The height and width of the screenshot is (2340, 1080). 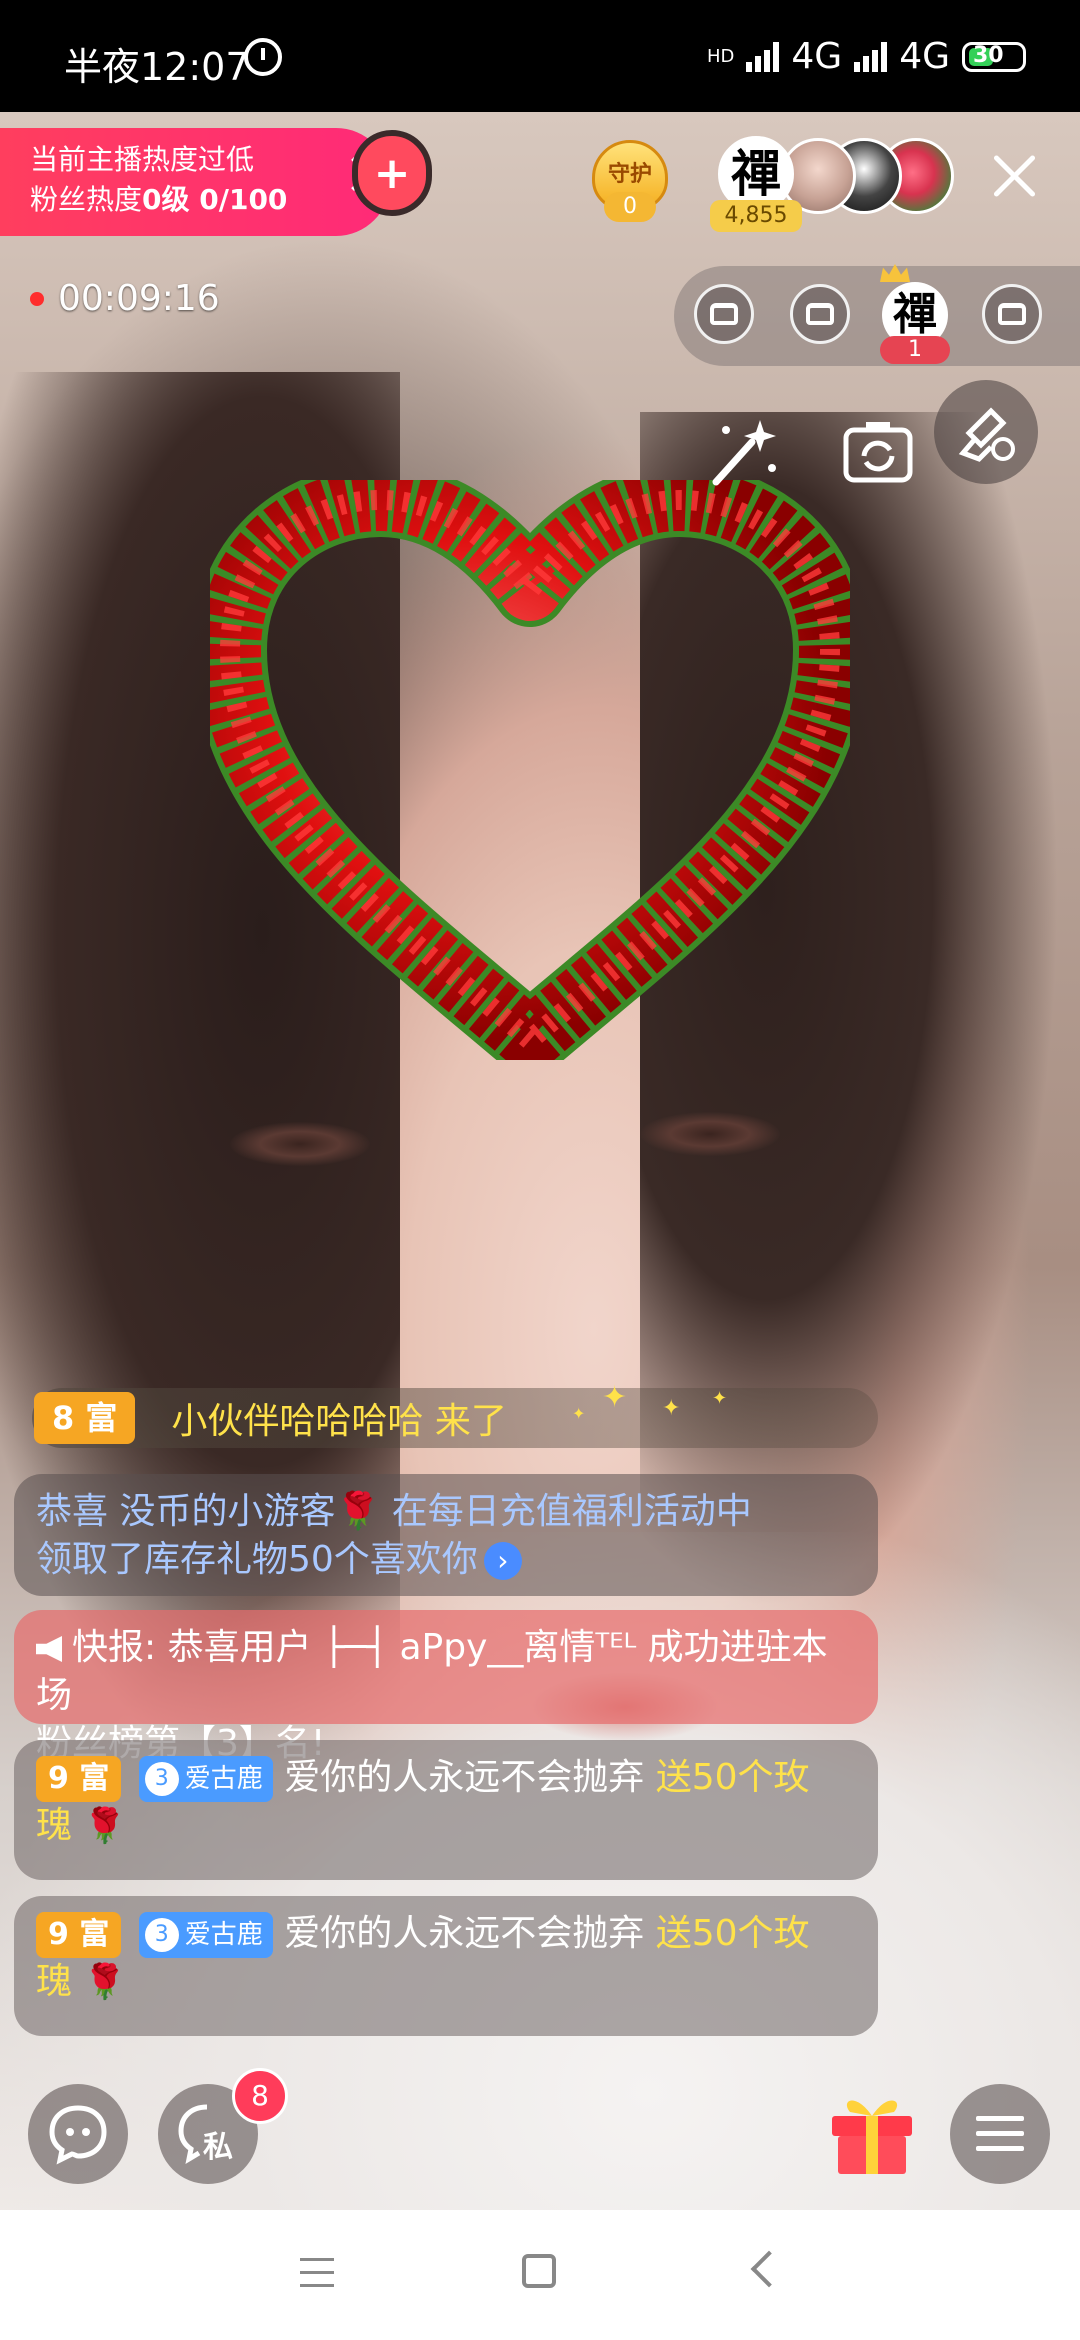 I want to click on menu-icon, so click(x=1000, y=2134).